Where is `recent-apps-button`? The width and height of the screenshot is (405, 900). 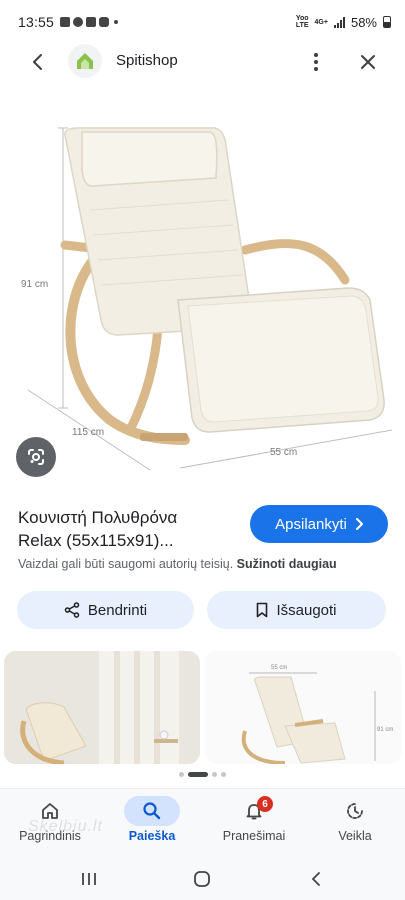
recent-apps-button is located at coordinates (89, 879).